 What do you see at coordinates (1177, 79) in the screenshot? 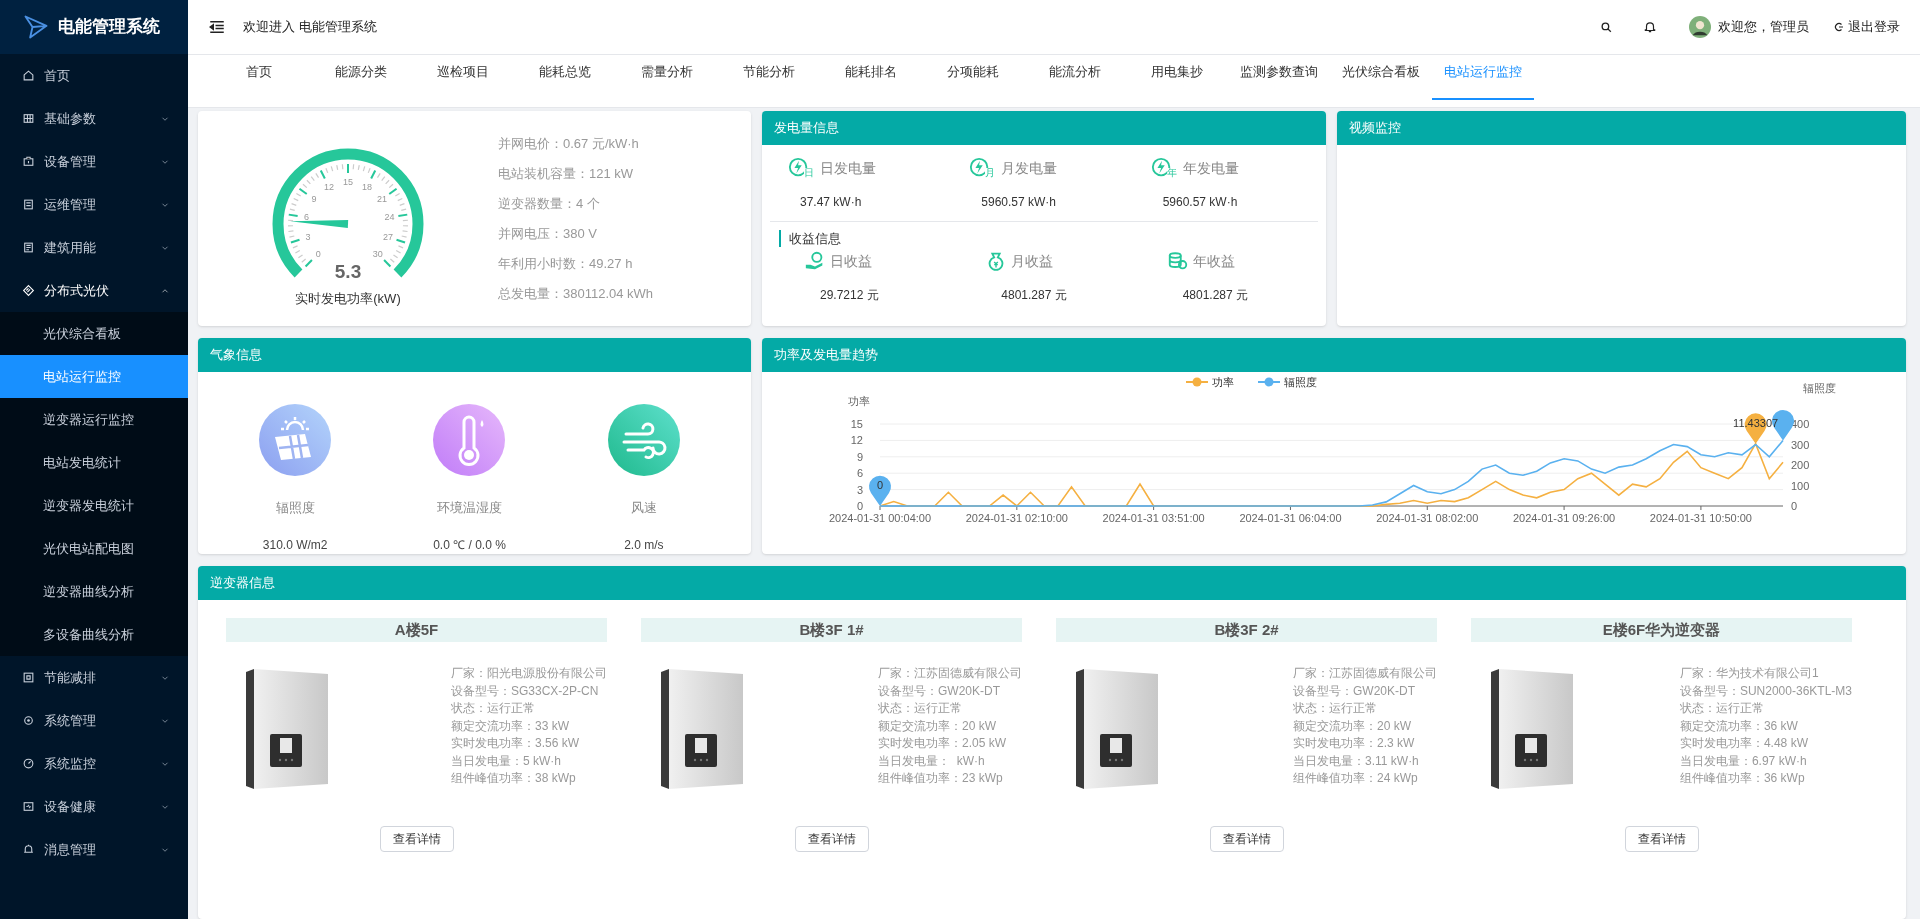
I see `tab: 用电集抄` at bounding box center [1177, 79].